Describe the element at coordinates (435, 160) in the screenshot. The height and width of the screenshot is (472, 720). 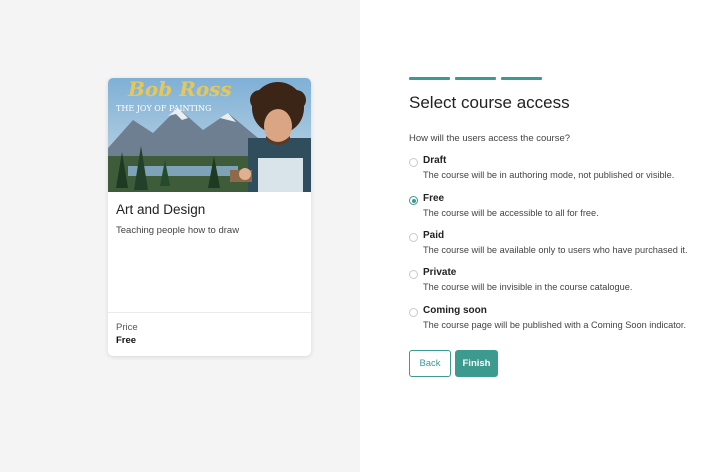
I see `option-draft-label: Draft` at that location.